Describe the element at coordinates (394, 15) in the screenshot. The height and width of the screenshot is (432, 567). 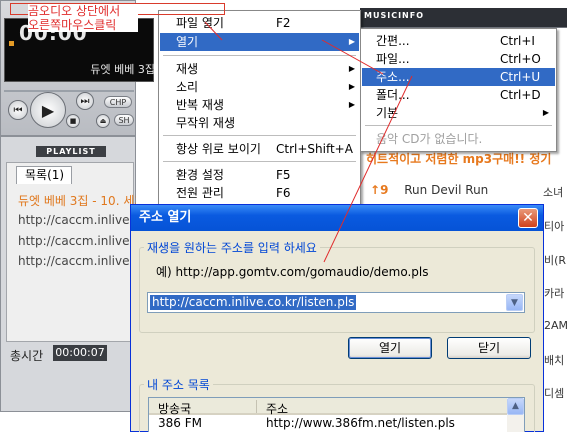
I see `musicinfo-header: MUSICINFO` at that location.